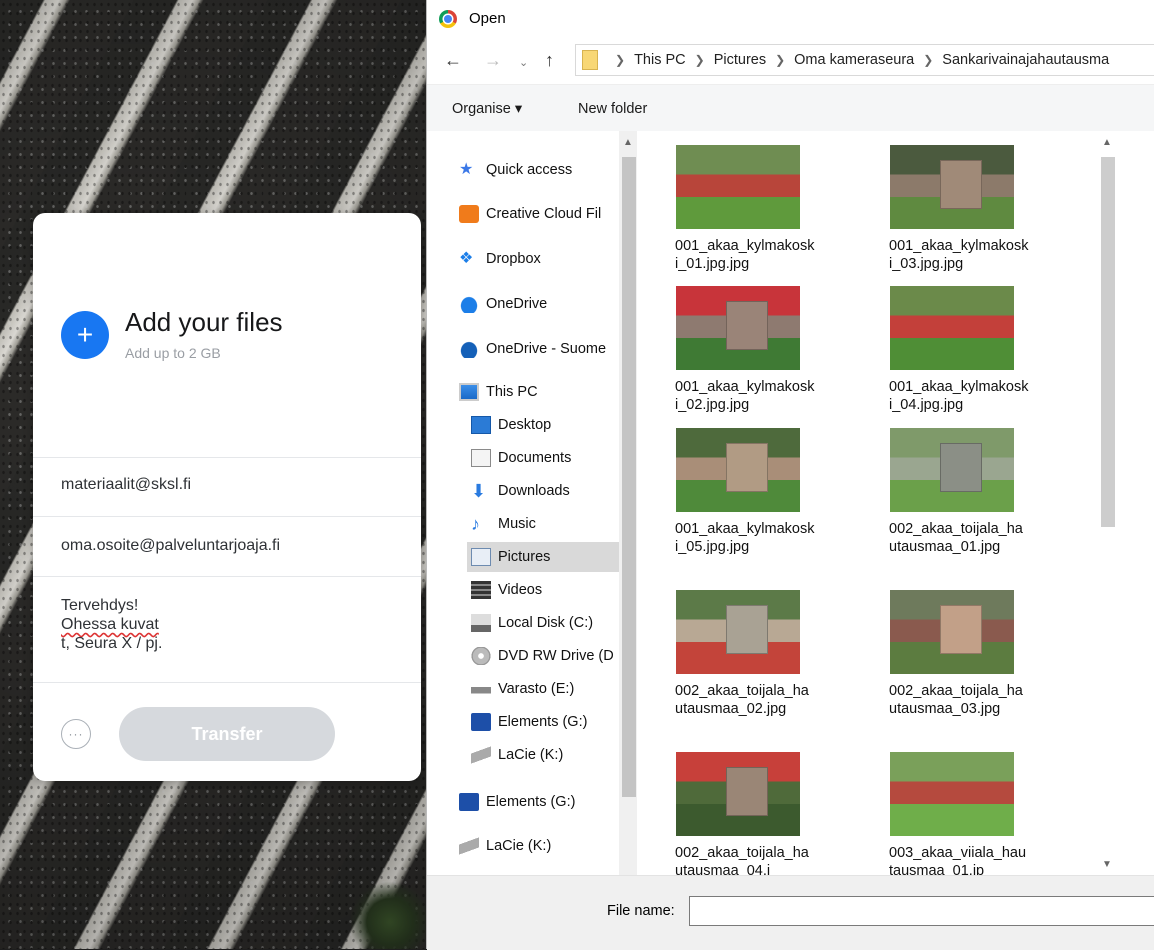 This screenshot has height=950, width=1154. What do you see at coordinates (544, 214) in the screenshot?
I see `nav-item-label: Creative Cloud Fil` at bounding box center [544, 214].